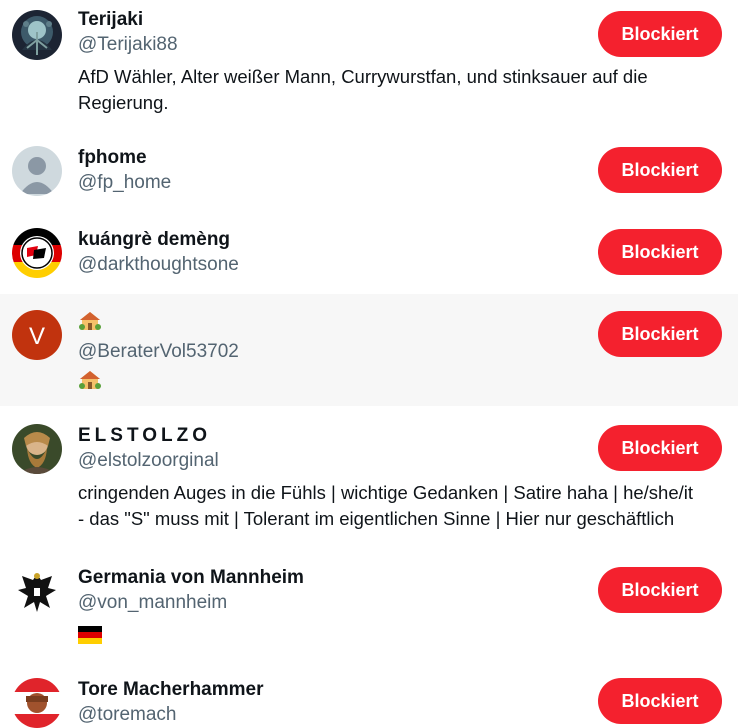 This screenshot has width=738, height=728. Describe the element at coordinates (369, 175) in the screenshot. I see `user-row-fphome: fphome @fp_home Blockiert` at that location.